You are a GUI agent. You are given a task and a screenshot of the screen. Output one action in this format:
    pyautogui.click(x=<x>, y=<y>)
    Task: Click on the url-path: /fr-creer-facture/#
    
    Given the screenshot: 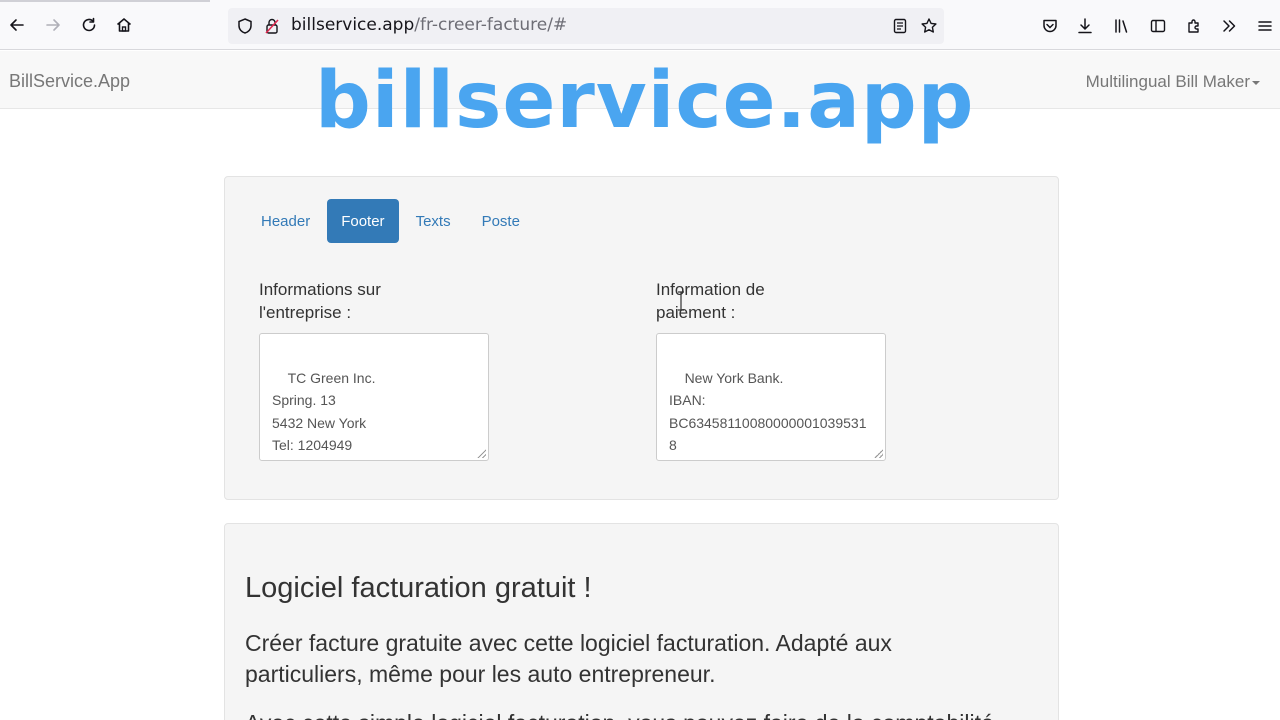 What is the action you would take?
    pyautogui.click(x=491, y=25)
    